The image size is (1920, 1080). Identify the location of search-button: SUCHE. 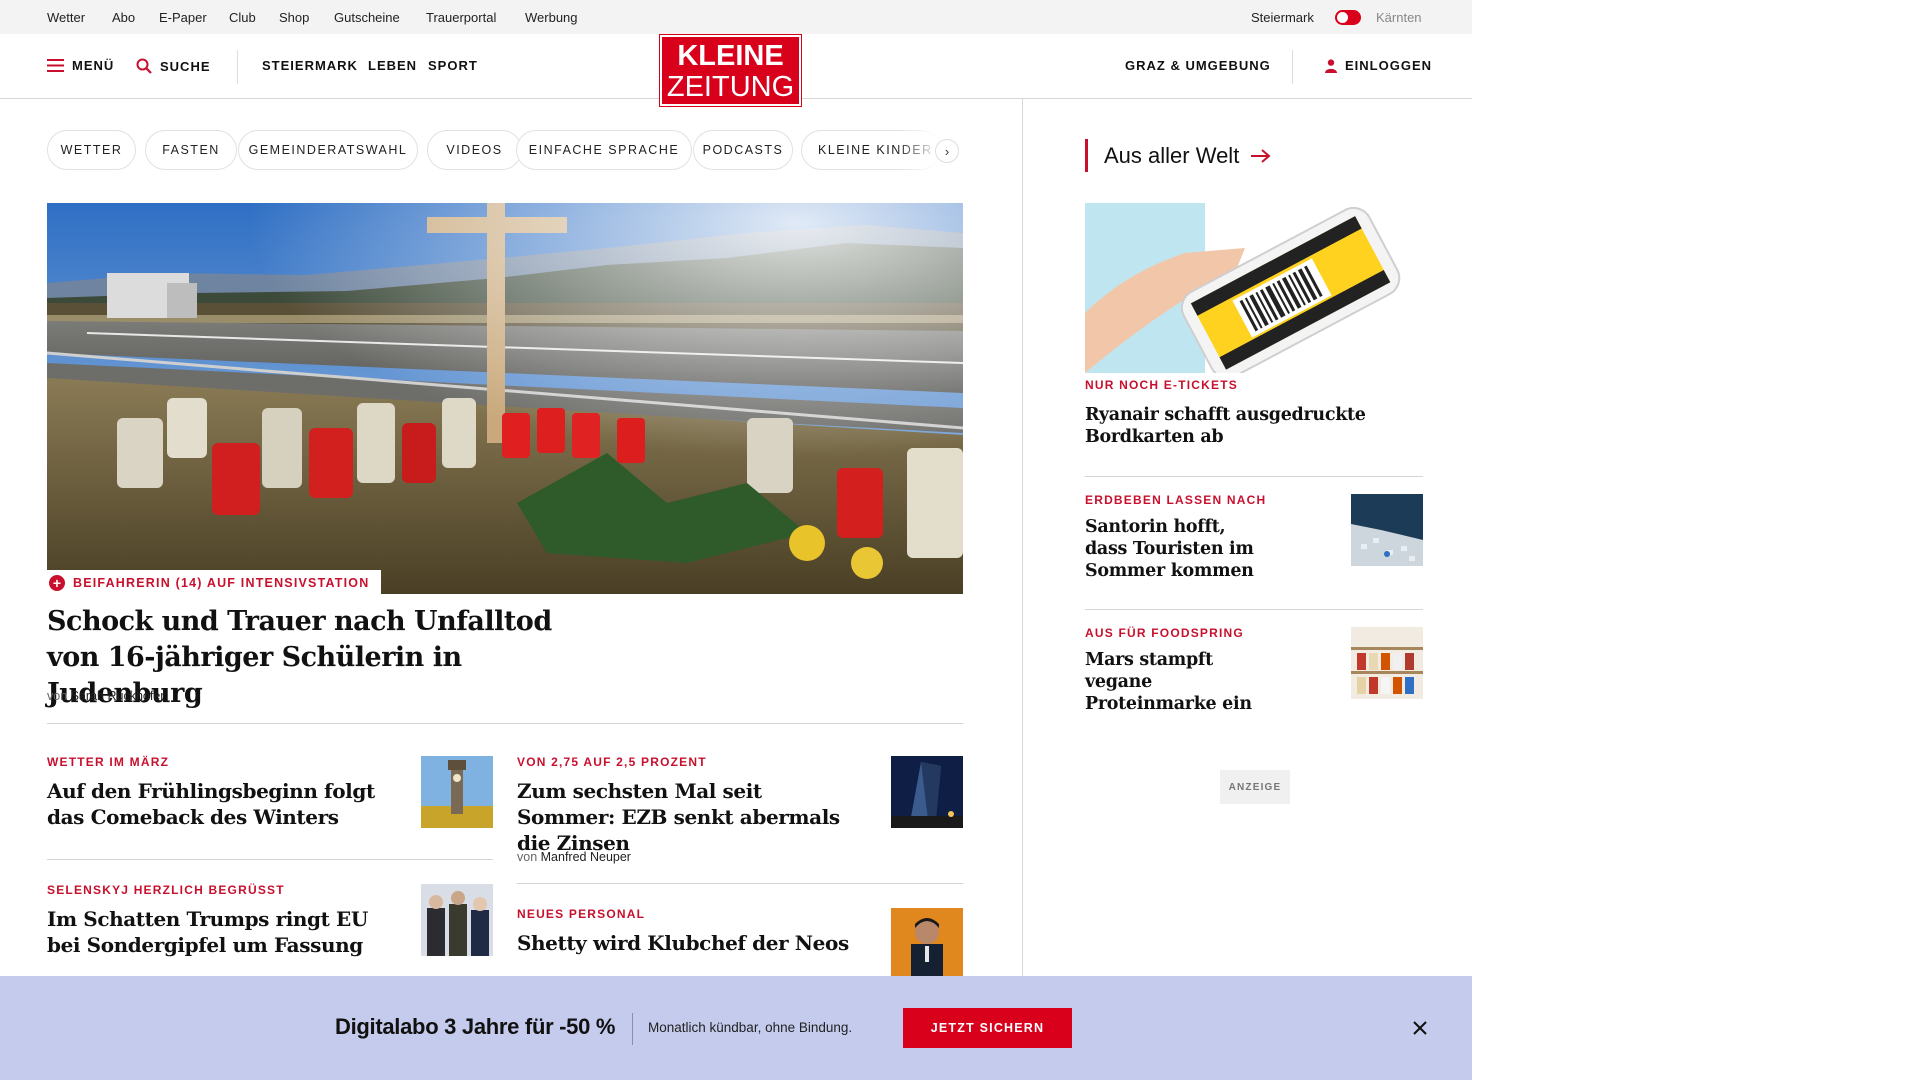
(173, 66).